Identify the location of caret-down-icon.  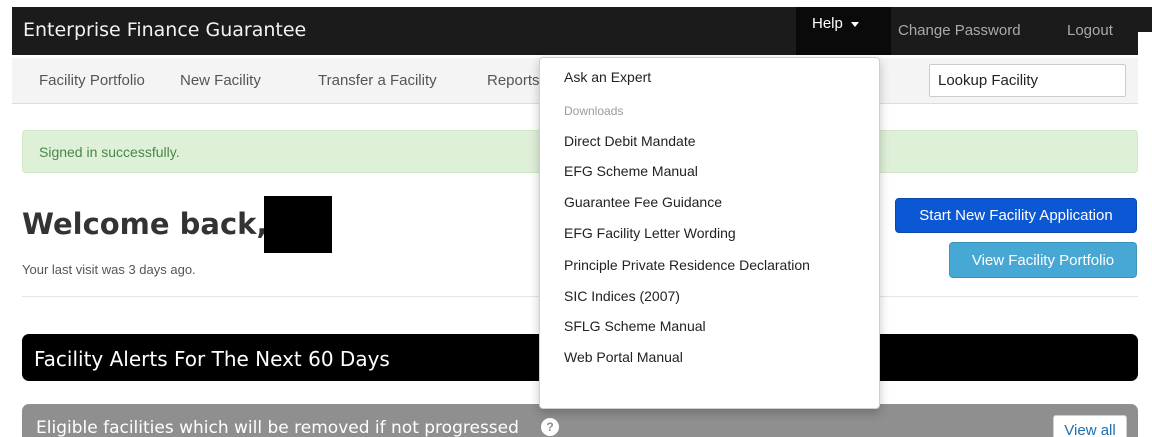
(855, 24).